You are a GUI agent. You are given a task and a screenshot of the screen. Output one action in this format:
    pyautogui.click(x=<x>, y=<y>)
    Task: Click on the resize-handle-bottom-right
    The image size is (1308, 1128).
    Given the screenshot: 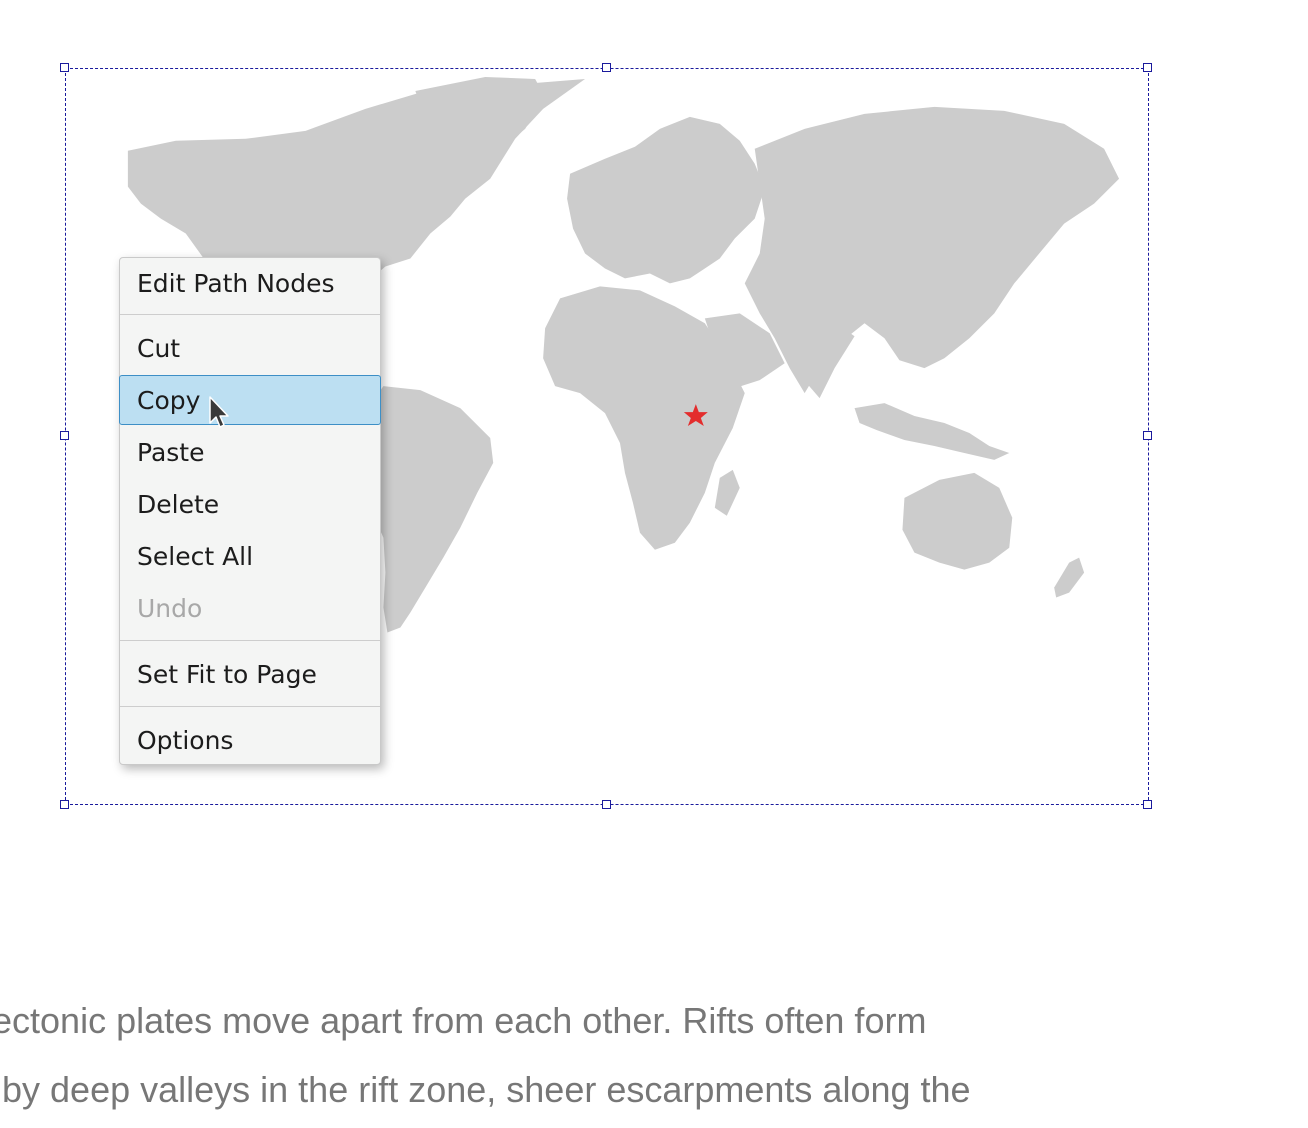 What is the action you would take?
    pyautogui.click(x=1147, y=804)
    